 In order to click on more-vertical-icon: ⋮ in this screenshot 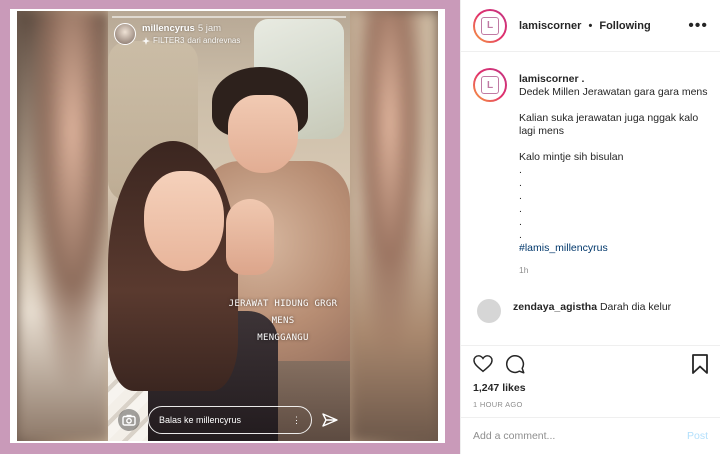, I will do `click(296, 420)`.